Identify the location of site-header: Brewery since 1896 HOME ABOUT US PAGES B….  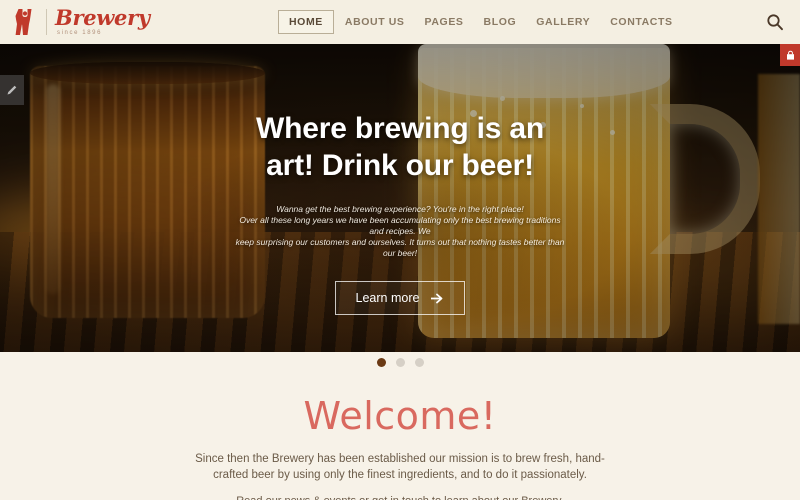
(400, 22).